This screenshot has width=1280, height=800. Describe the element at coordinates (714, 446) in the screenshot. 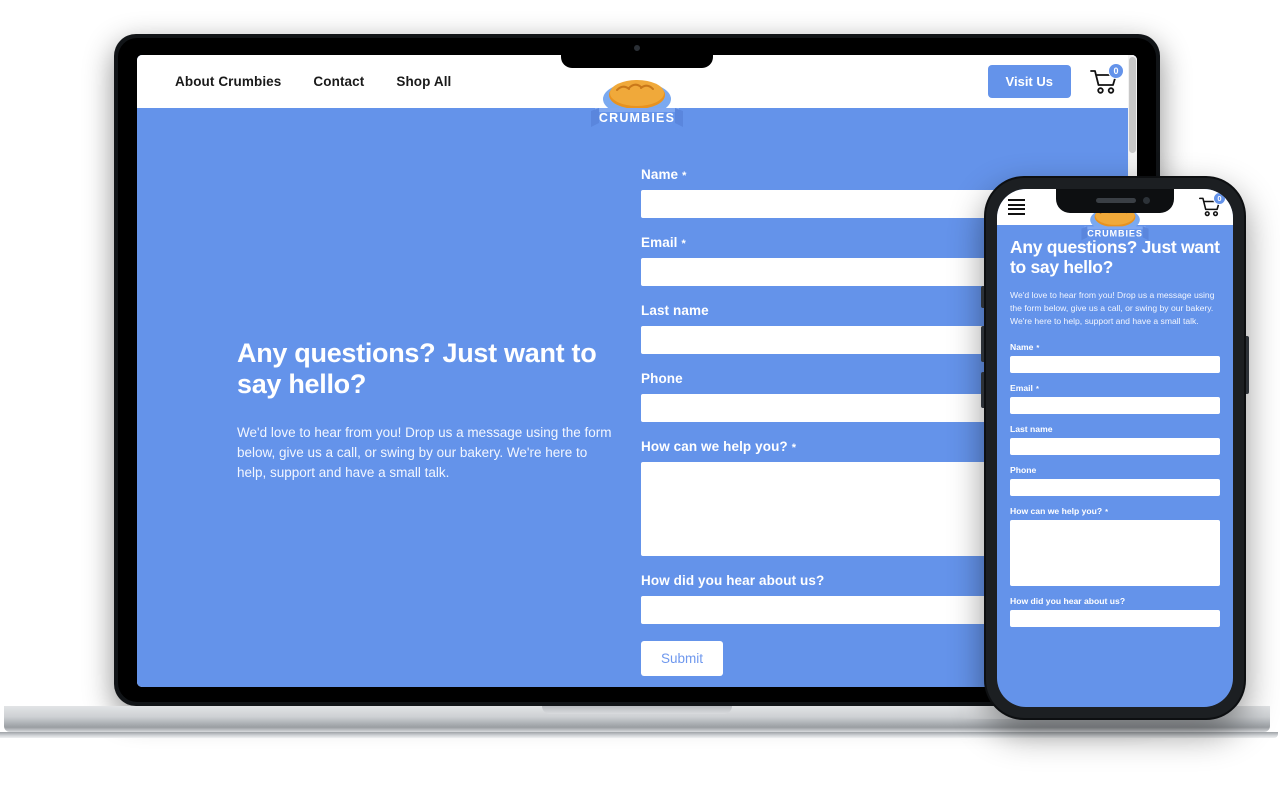

I see `label-how-can-we-help-text: How can we help you?` at that location.